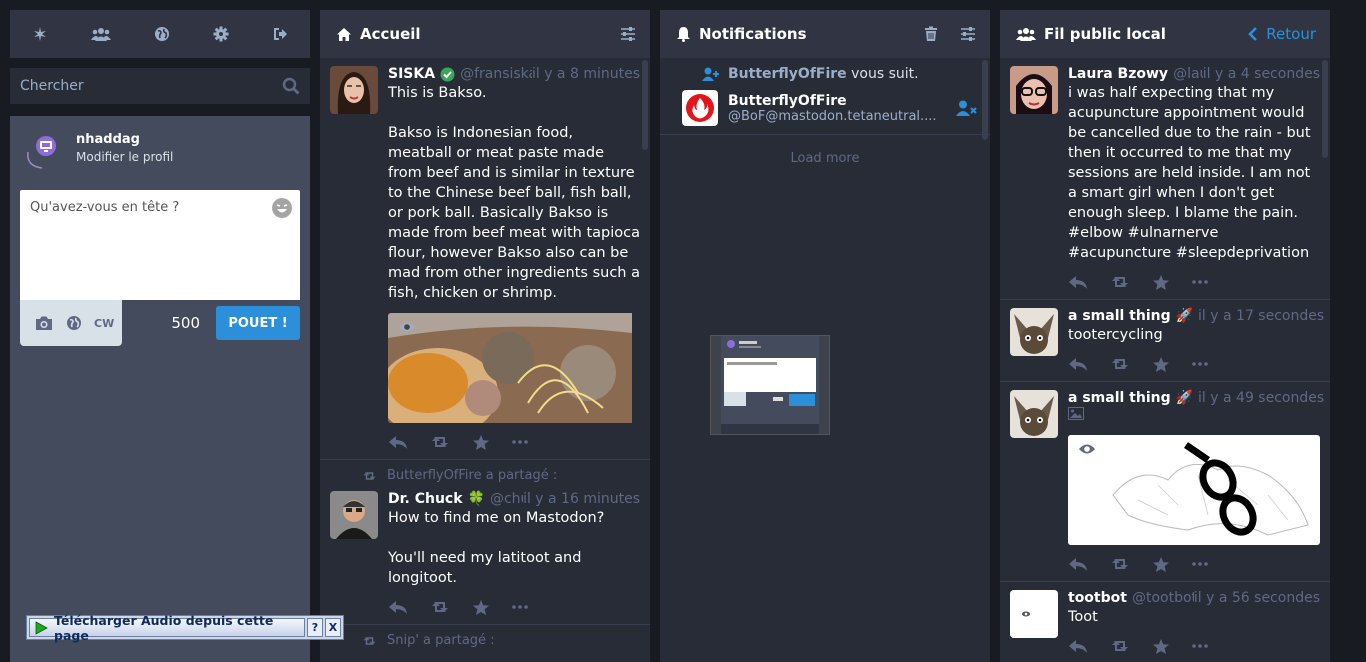  I want to click on unfollow-user-x-icon, so click(967, 108).